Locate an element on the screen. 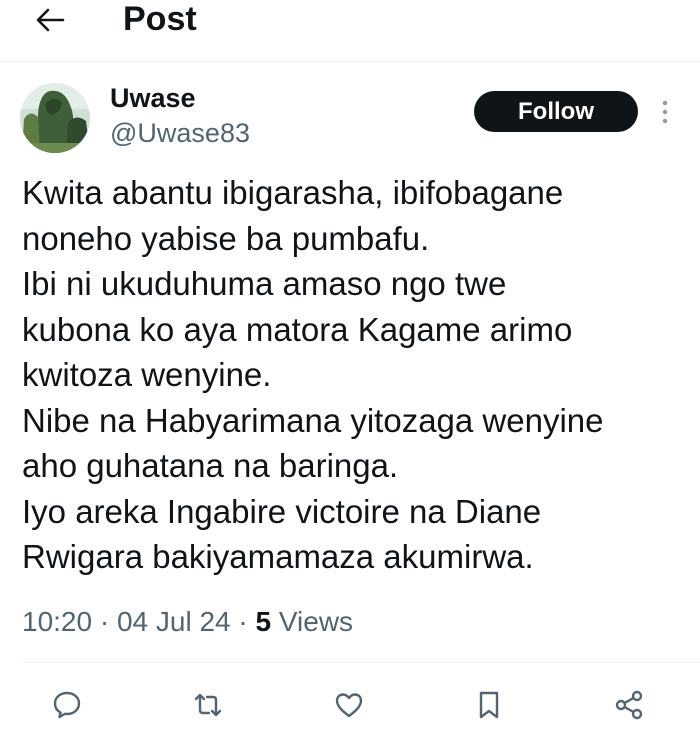 This screenshot has width=700, height=737. post-text-line: kwitoza wenyine. is located at coordinates (147, 374).